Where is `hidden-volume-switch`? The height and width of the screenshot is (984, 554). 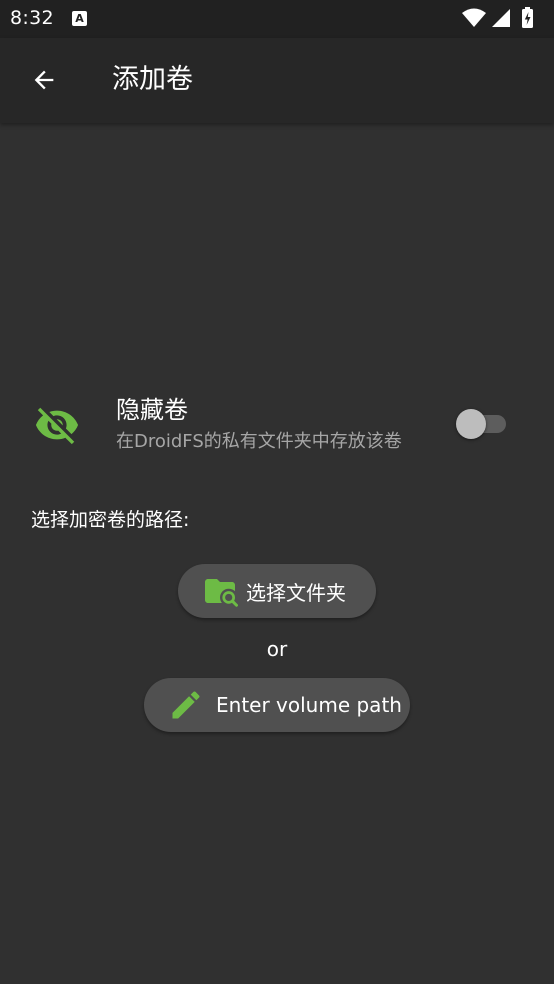
hidden-volume-switch is located at coordinates (482, 424).